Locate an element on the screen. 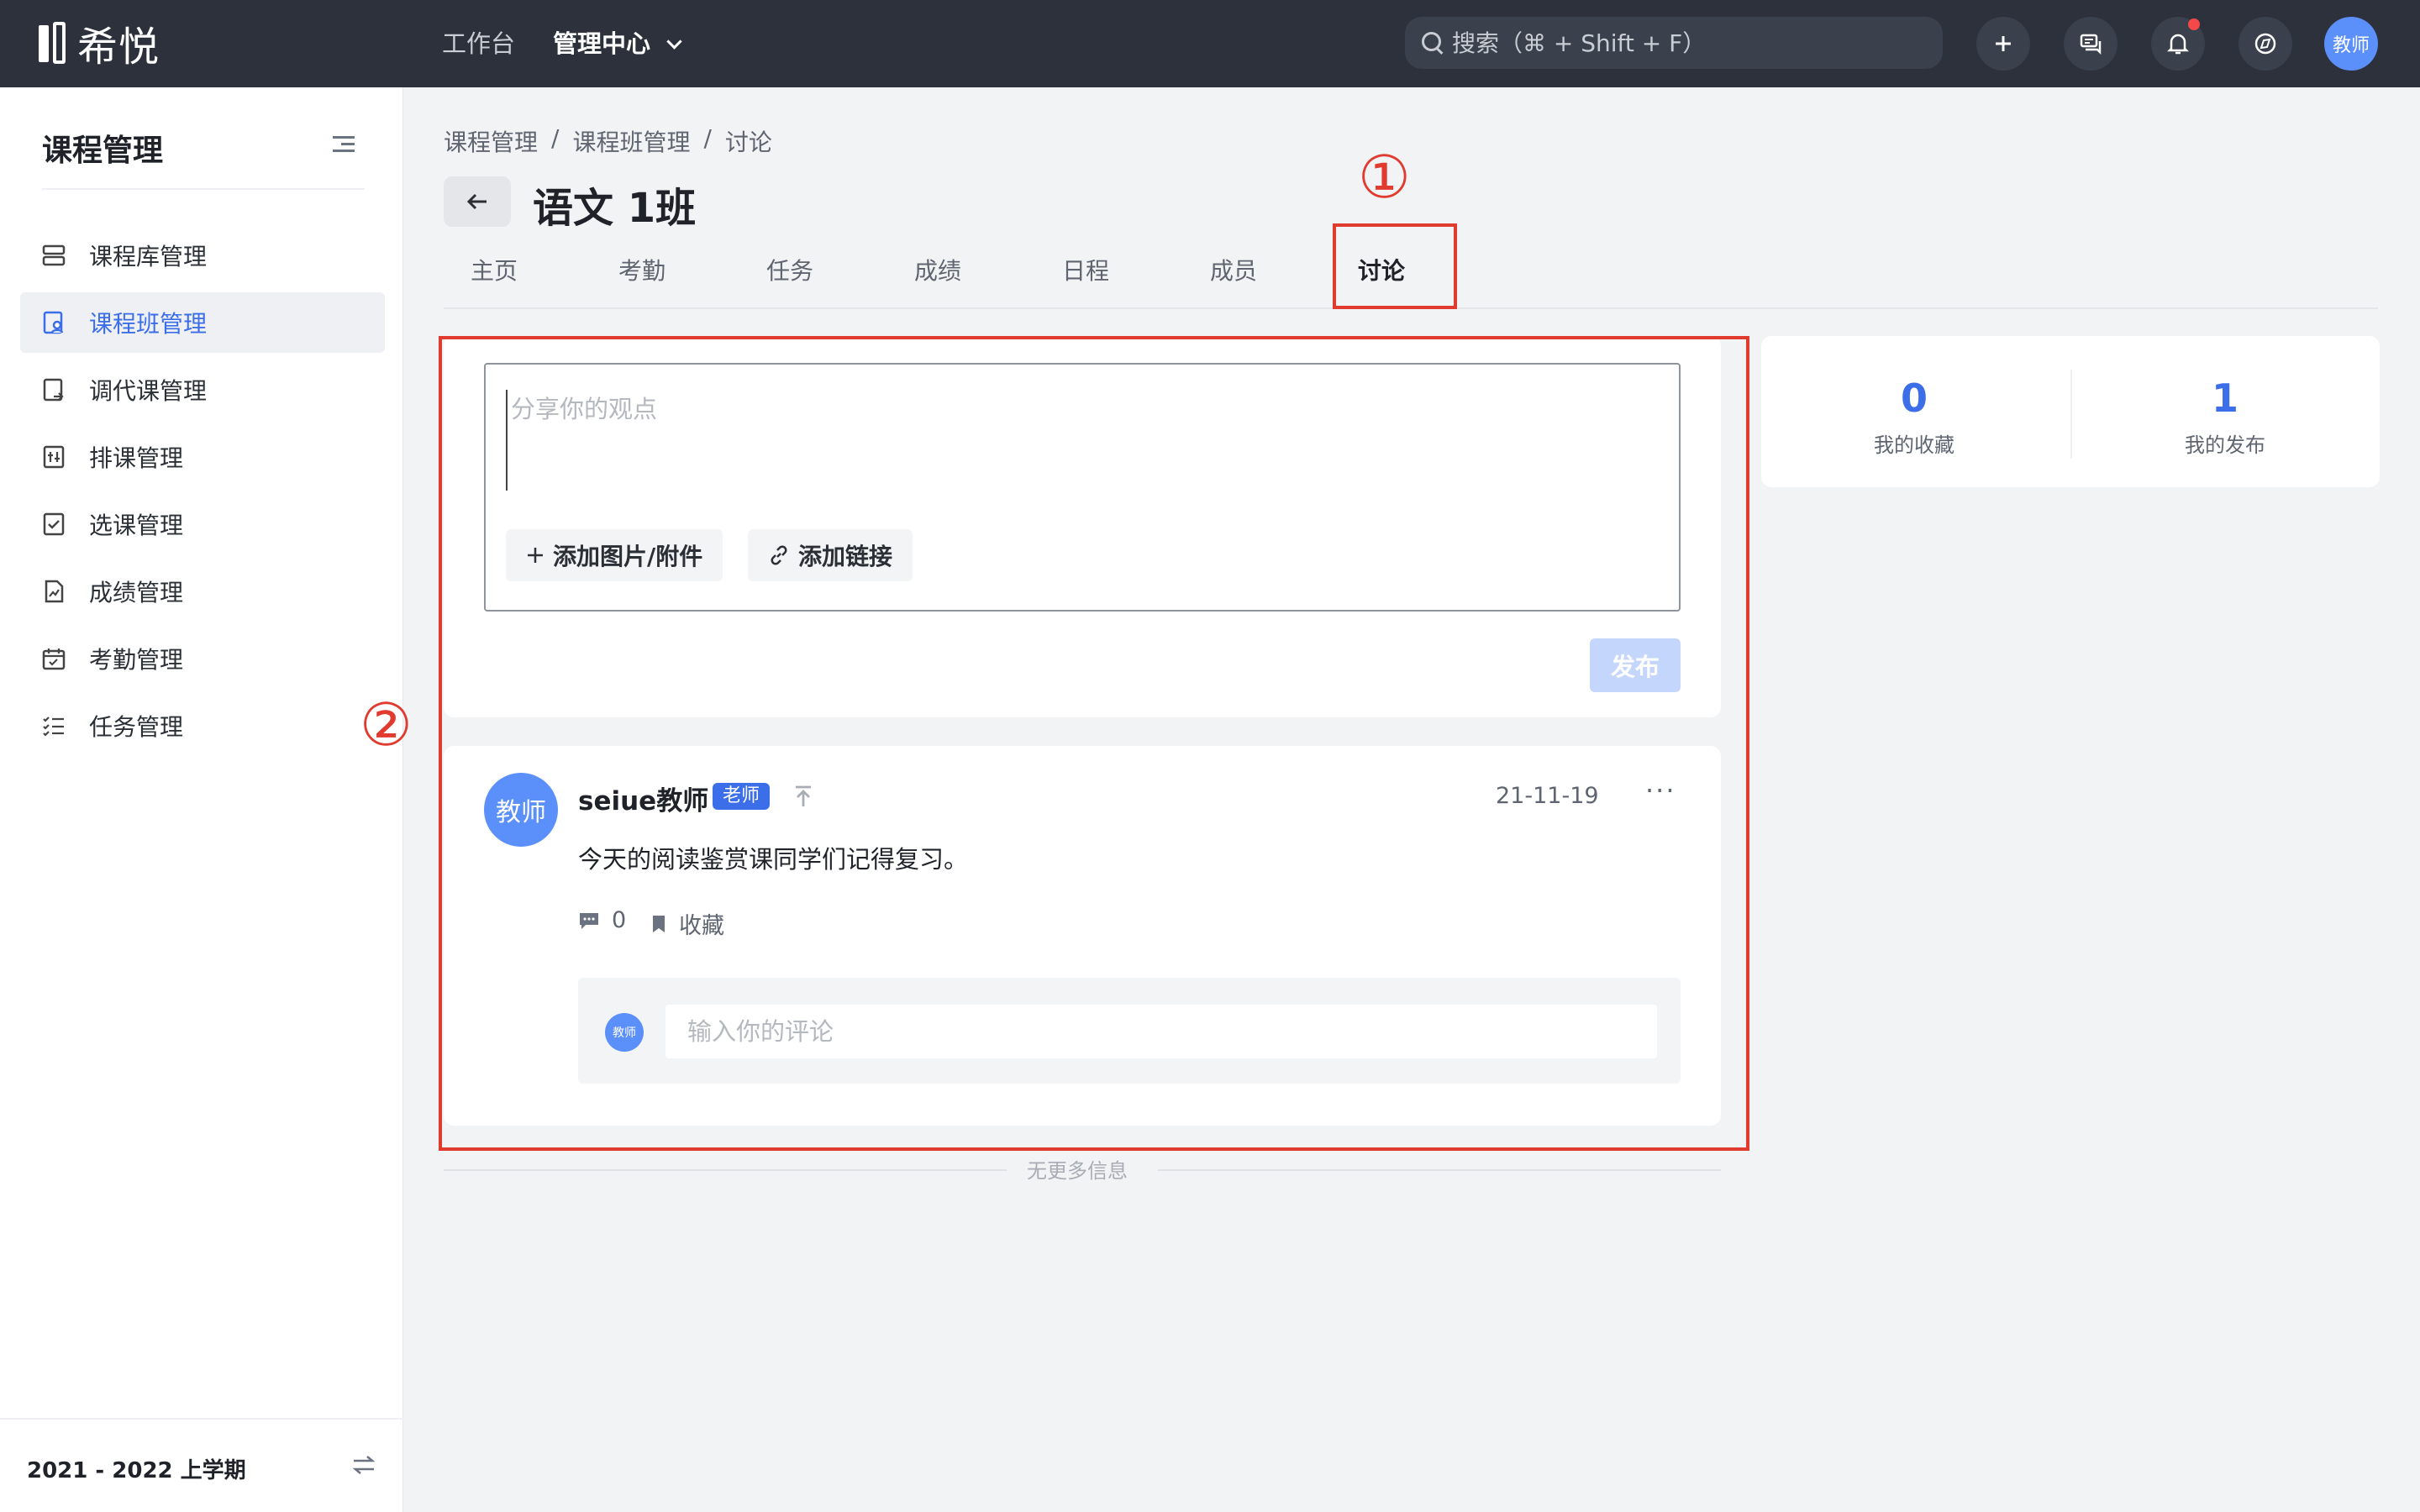 The width and height of the screenshot is (2420, 1512). end-divider-right is located at coordinates (1439, 1170).